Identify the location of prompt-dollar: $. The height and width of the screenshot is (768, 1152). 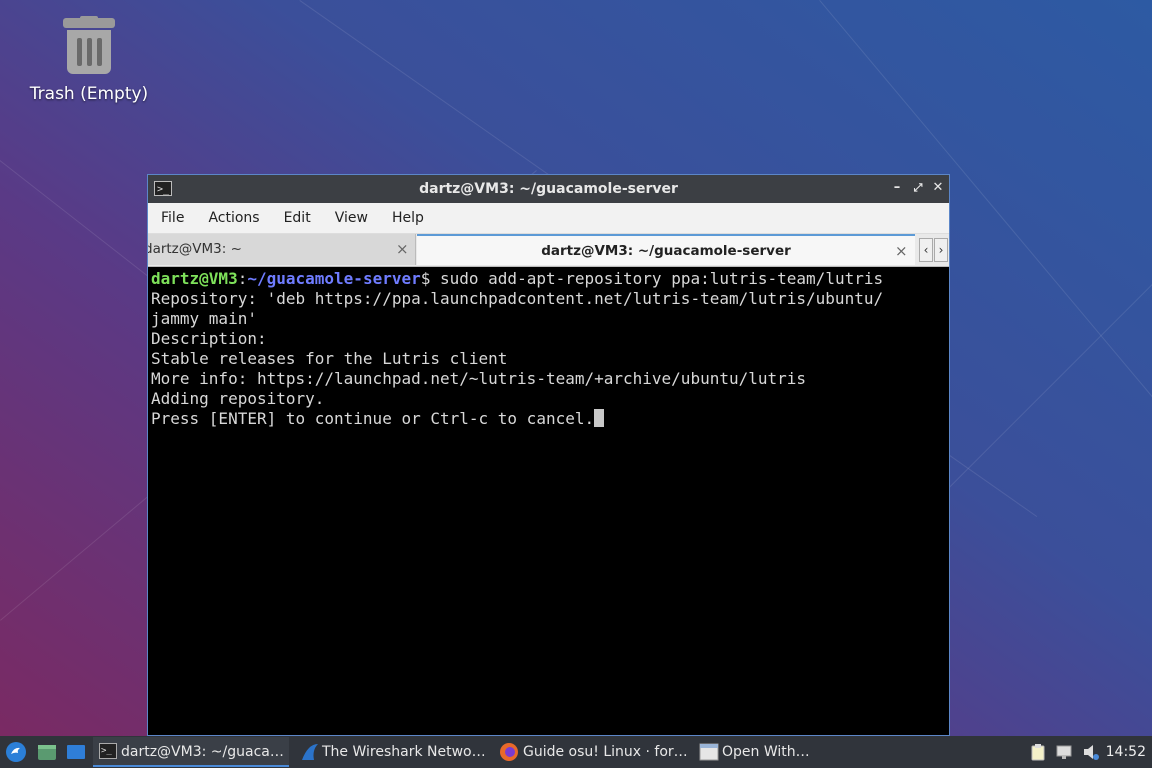
(430, 278).